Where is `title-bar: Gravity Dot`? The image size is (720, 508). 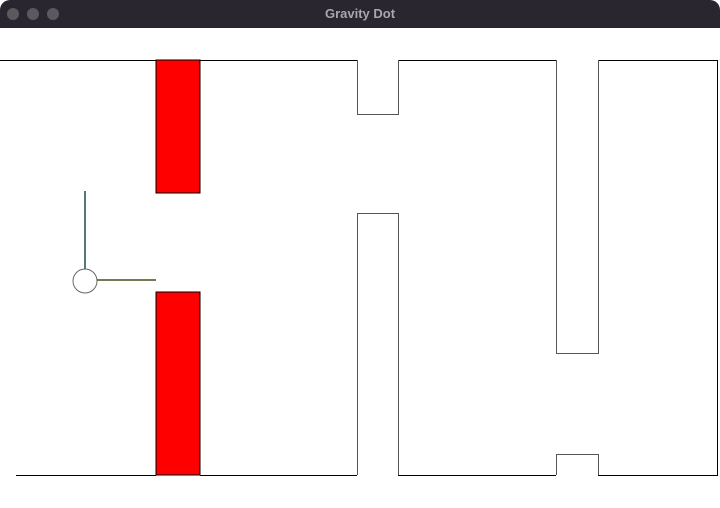
title-bar: Gravity Dot is located at coordinates (360, 14).